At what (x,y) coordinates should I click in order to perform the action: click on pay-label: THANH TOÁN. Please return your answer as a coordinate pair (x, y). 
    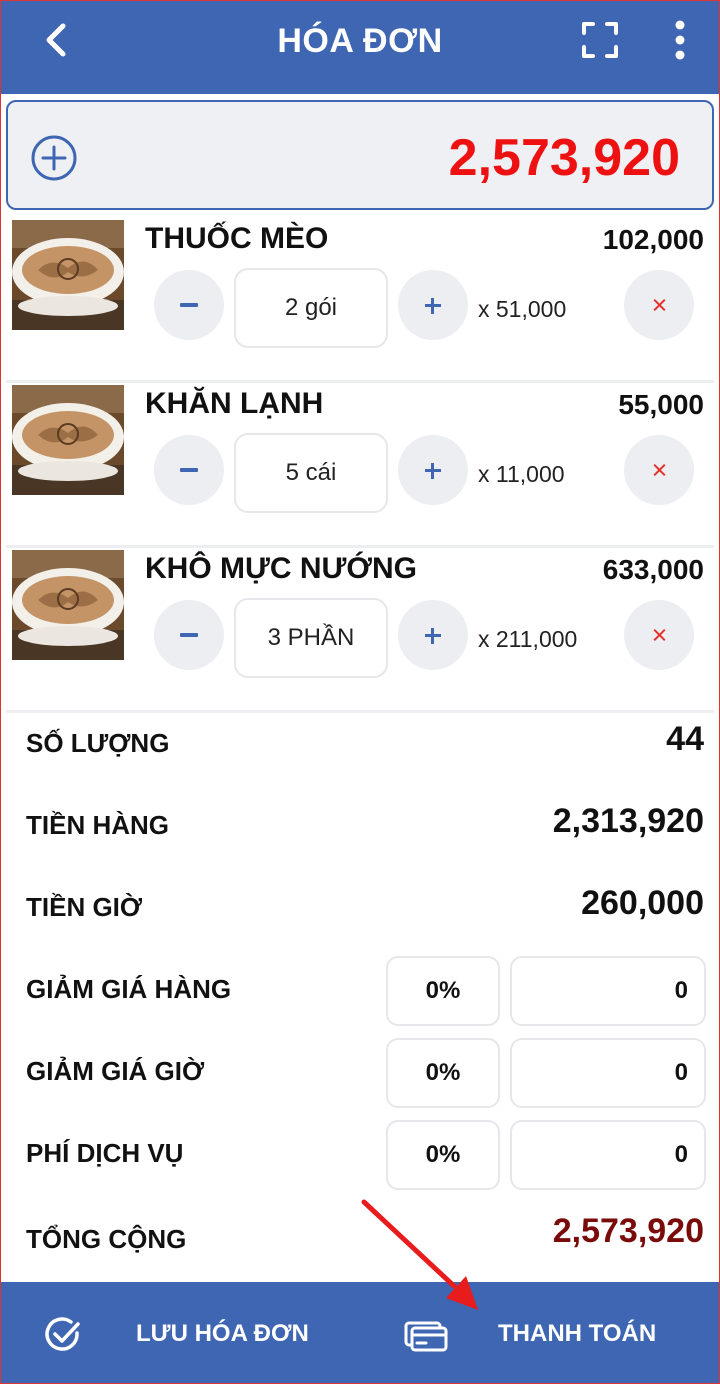
    Looking at the image, I should click on (577, 1333).